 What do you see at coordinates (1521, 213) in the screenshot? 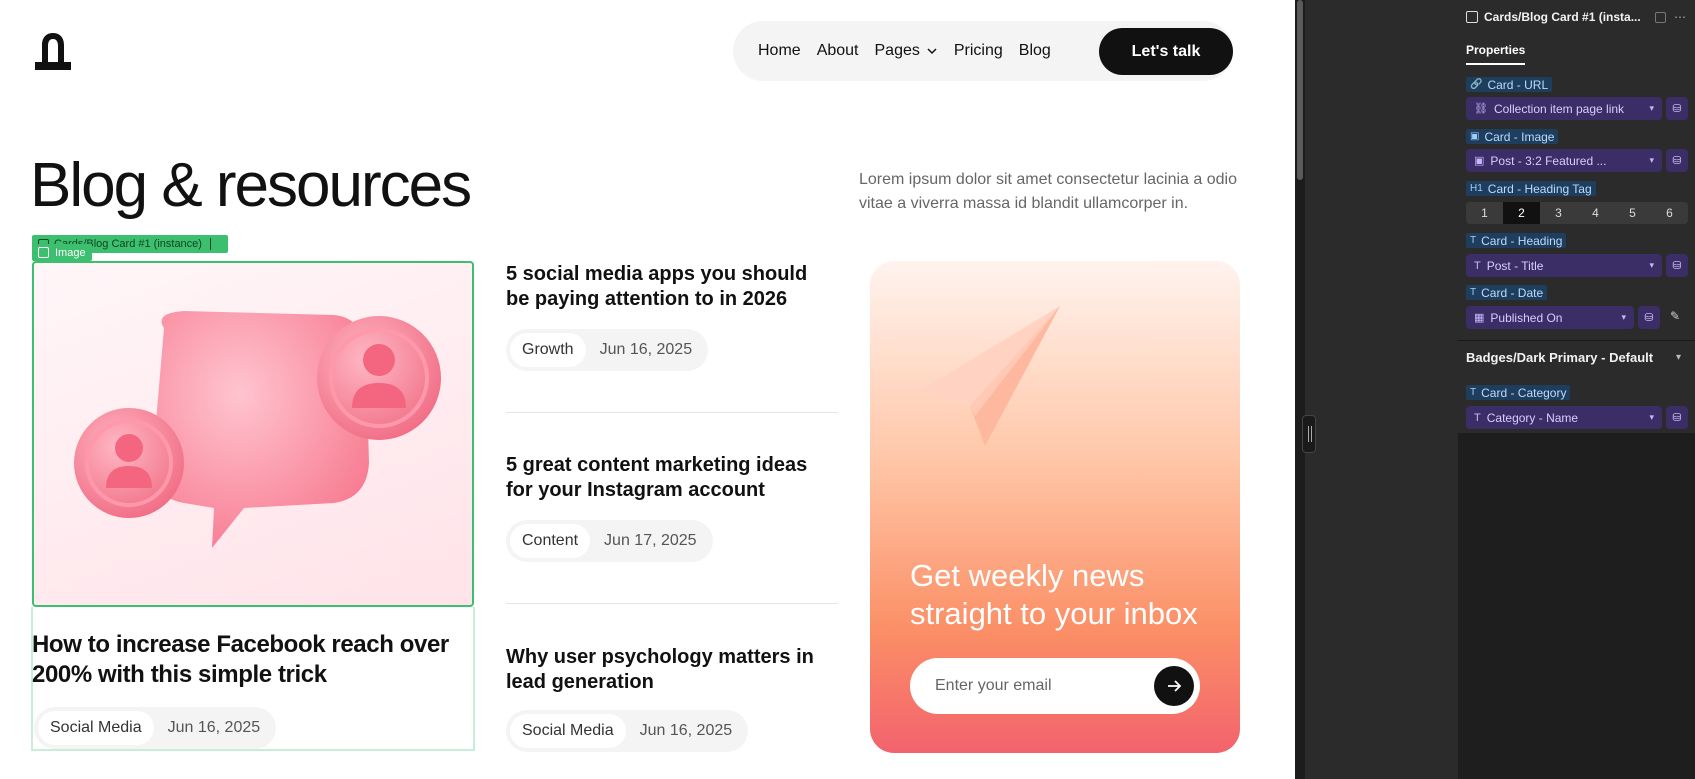
I see `heading-tag-2: 2` at bounding box center [1521, 213].